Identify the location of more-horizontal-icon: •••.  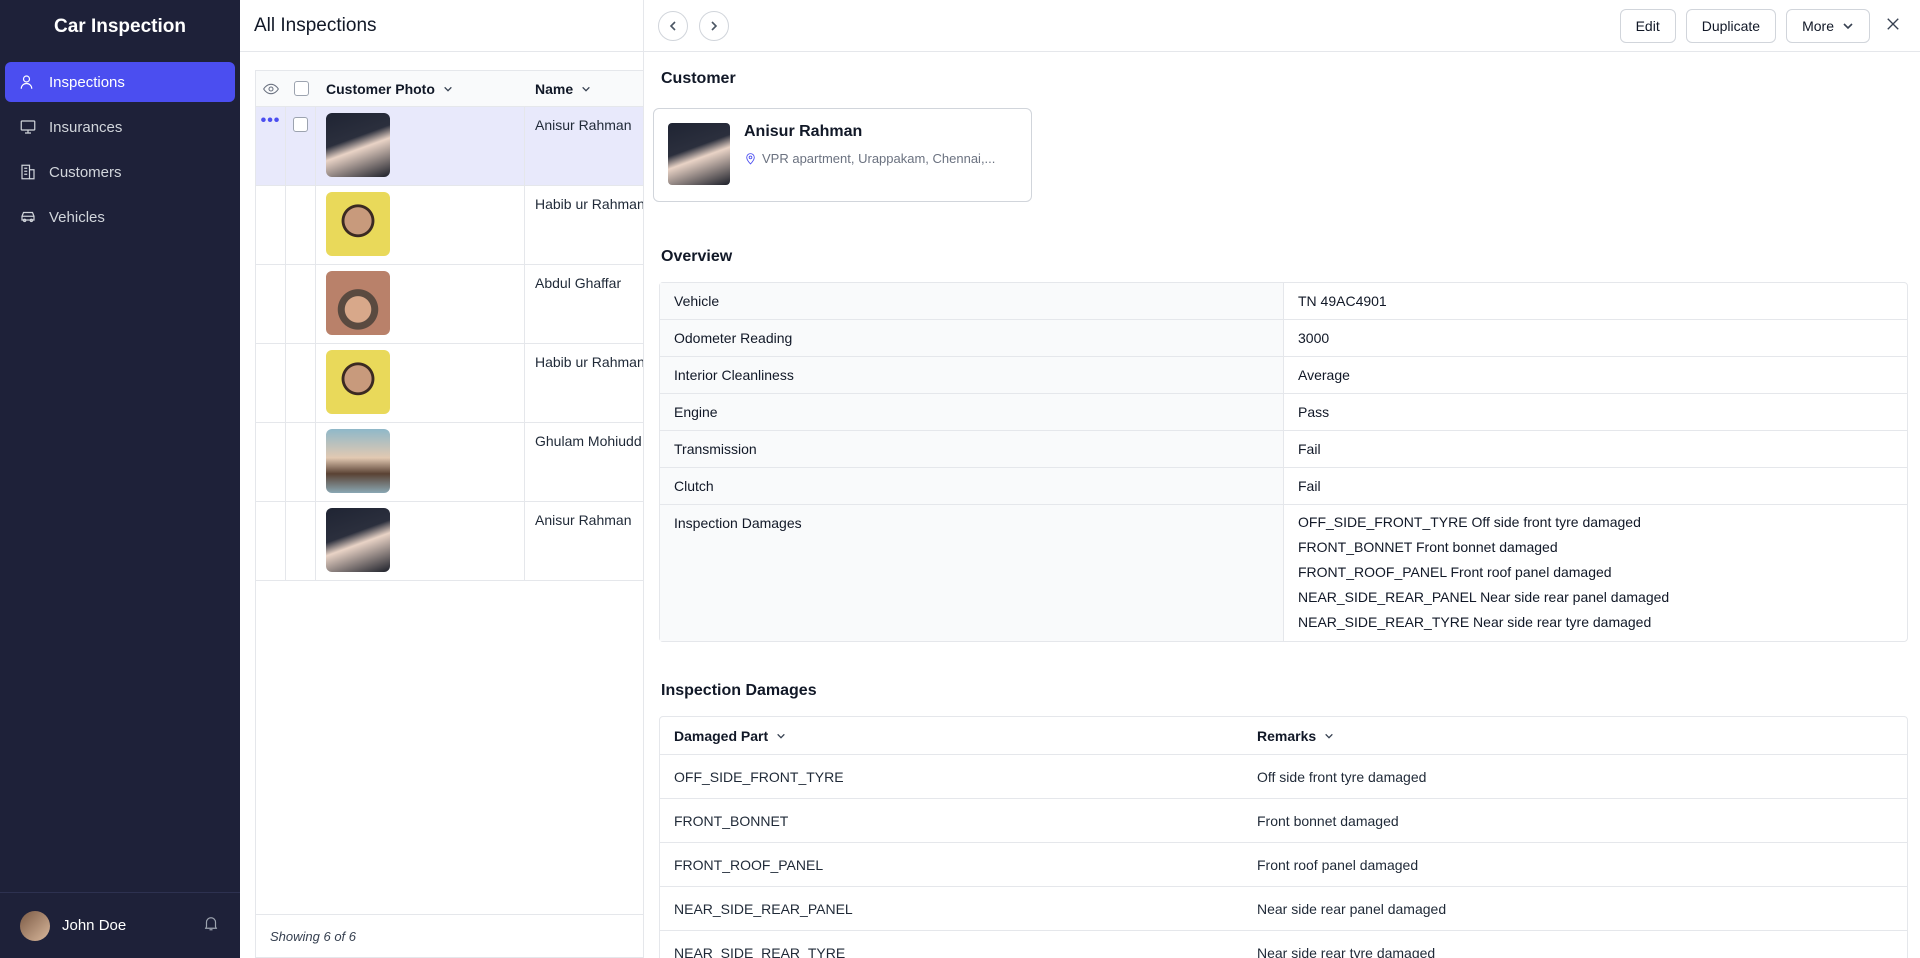
(271, 121).